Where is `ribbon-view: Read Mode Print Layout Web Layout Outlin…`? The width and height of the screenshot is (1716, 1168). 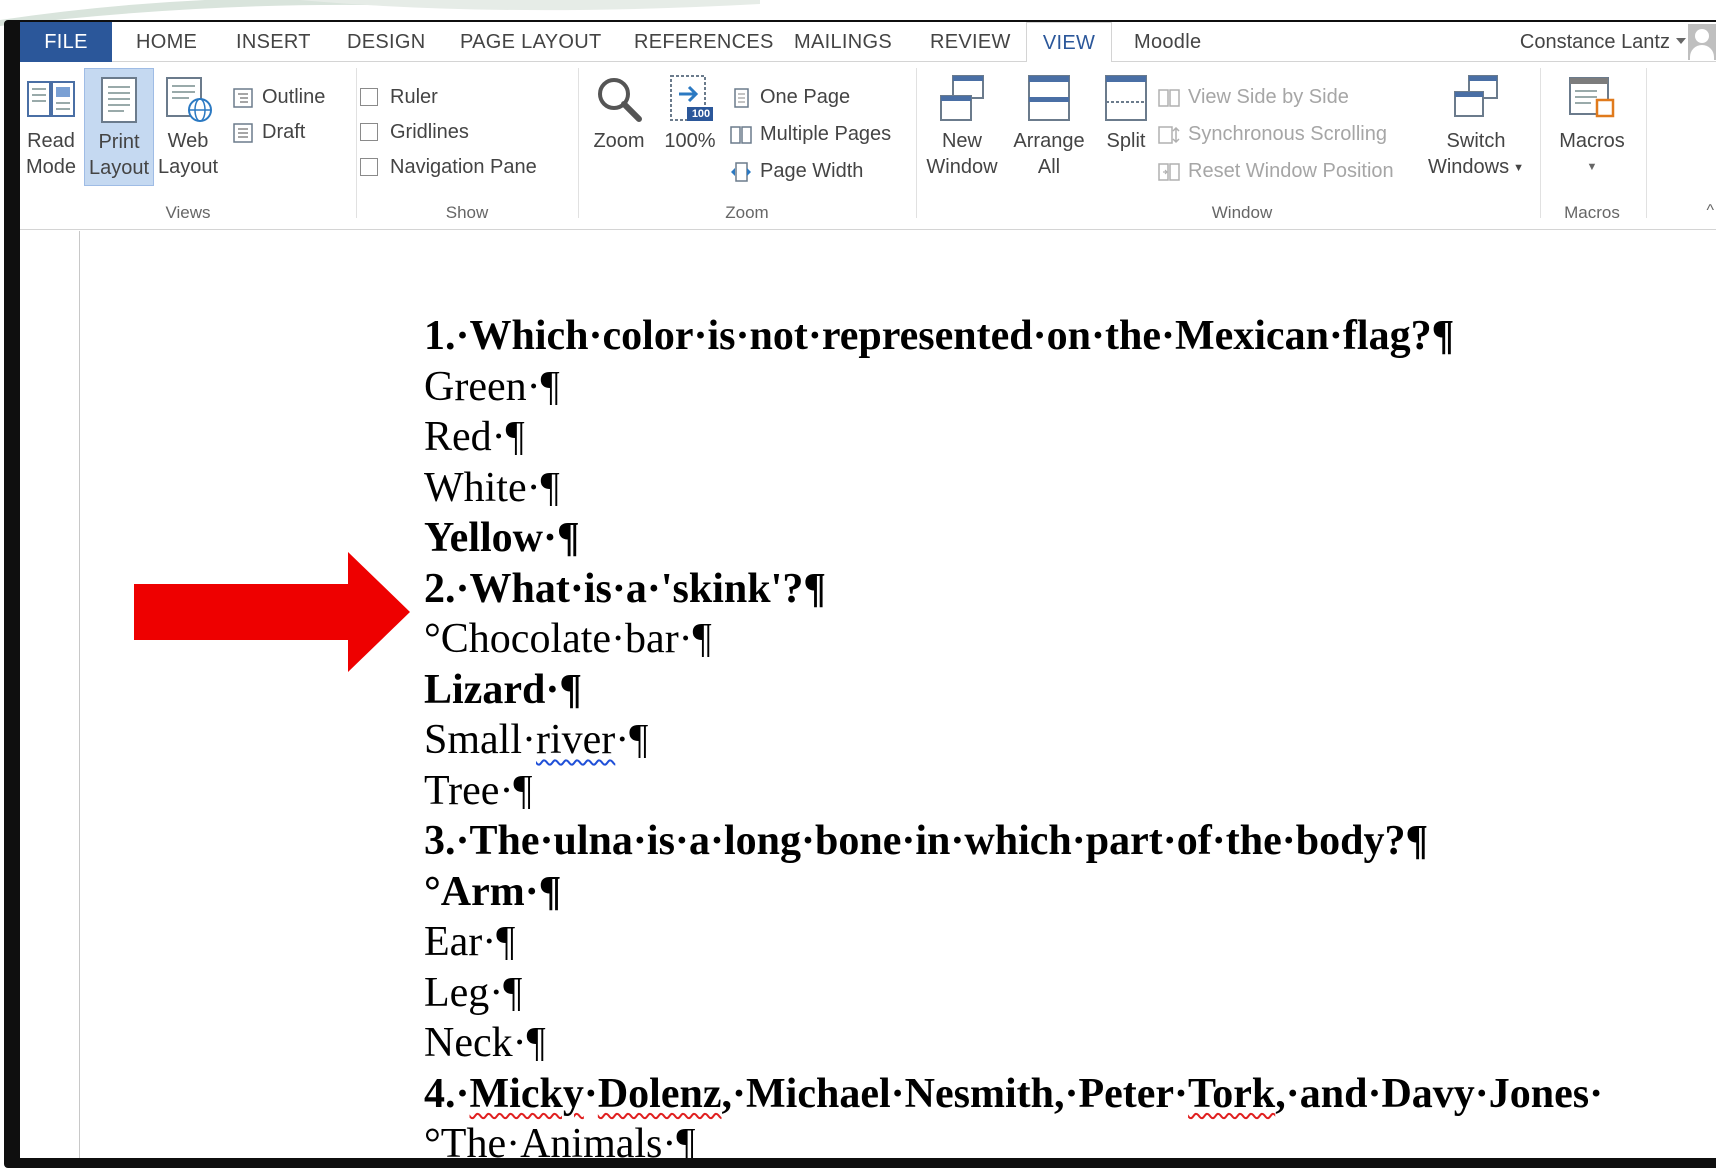 ribbon-view: Read Mode Print Layout Web Layout Outlin… is located at coordinates (868, 146).